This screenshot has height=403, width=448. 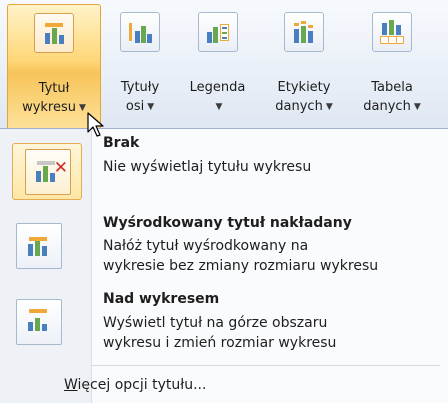 What do you see at coordinates (39, 246) in the screenshot?
I see `centered-overlay-title-icon` at bounding box center [39, 246].